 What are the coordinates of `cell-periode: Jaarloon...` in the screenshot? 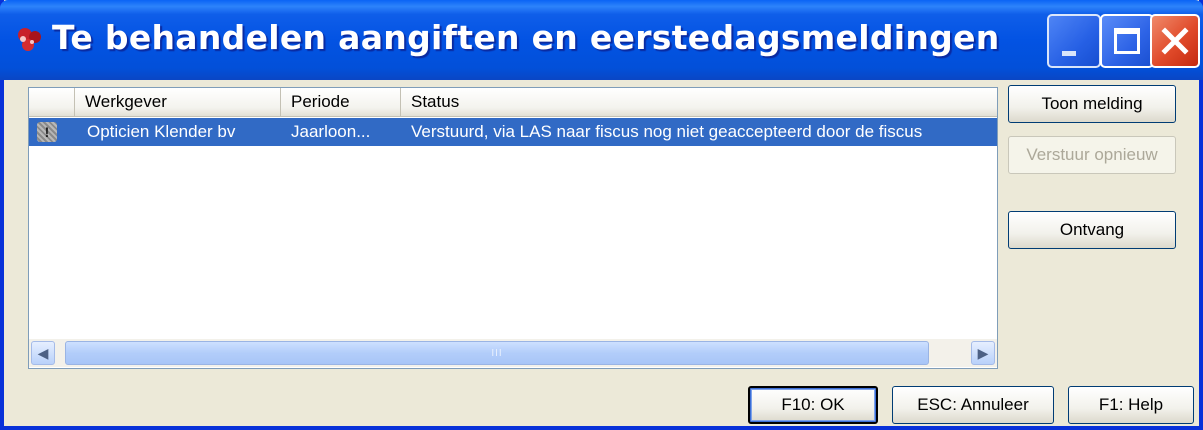 It's located at (331, 131).